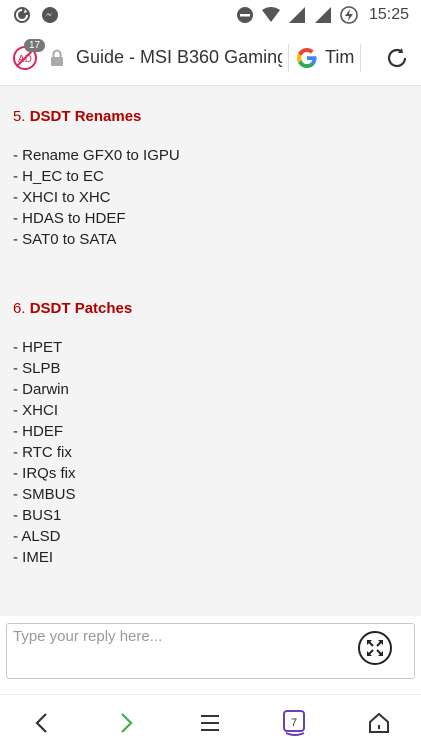  What do you see at coordinates (324, 58) in the screenshot?
I see `account-button: Tim` at bounding box center [324, 58].